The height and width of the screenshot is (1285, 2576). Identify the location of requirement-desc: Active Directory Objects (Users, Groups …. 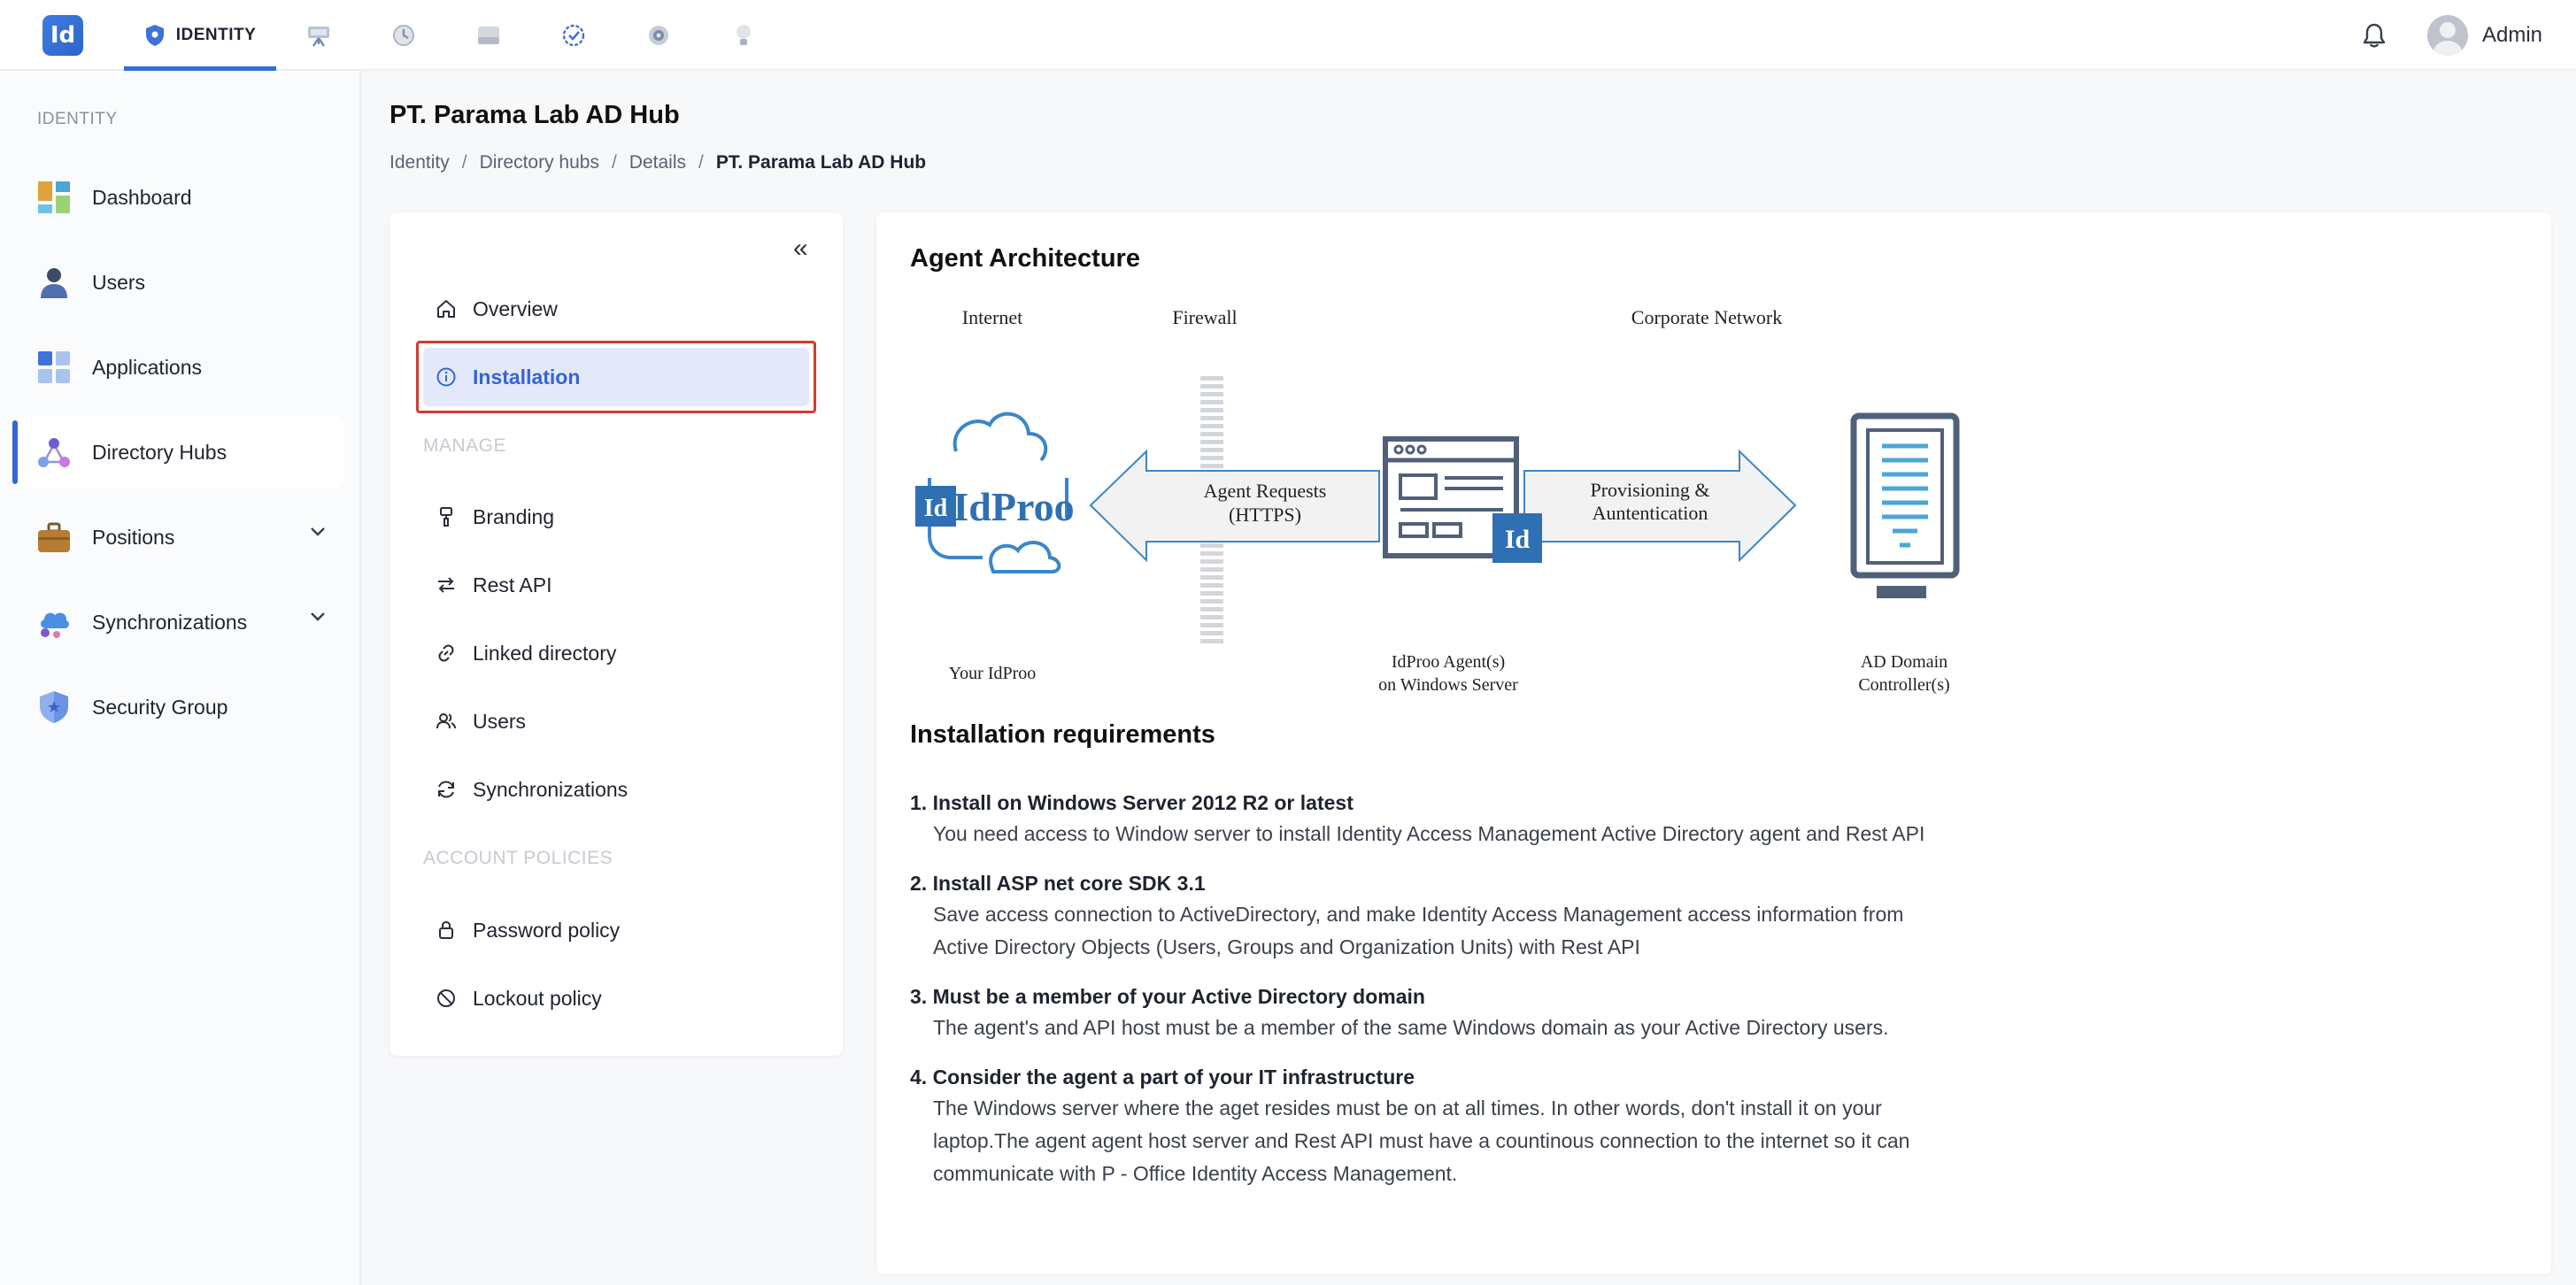
(1286, 946).